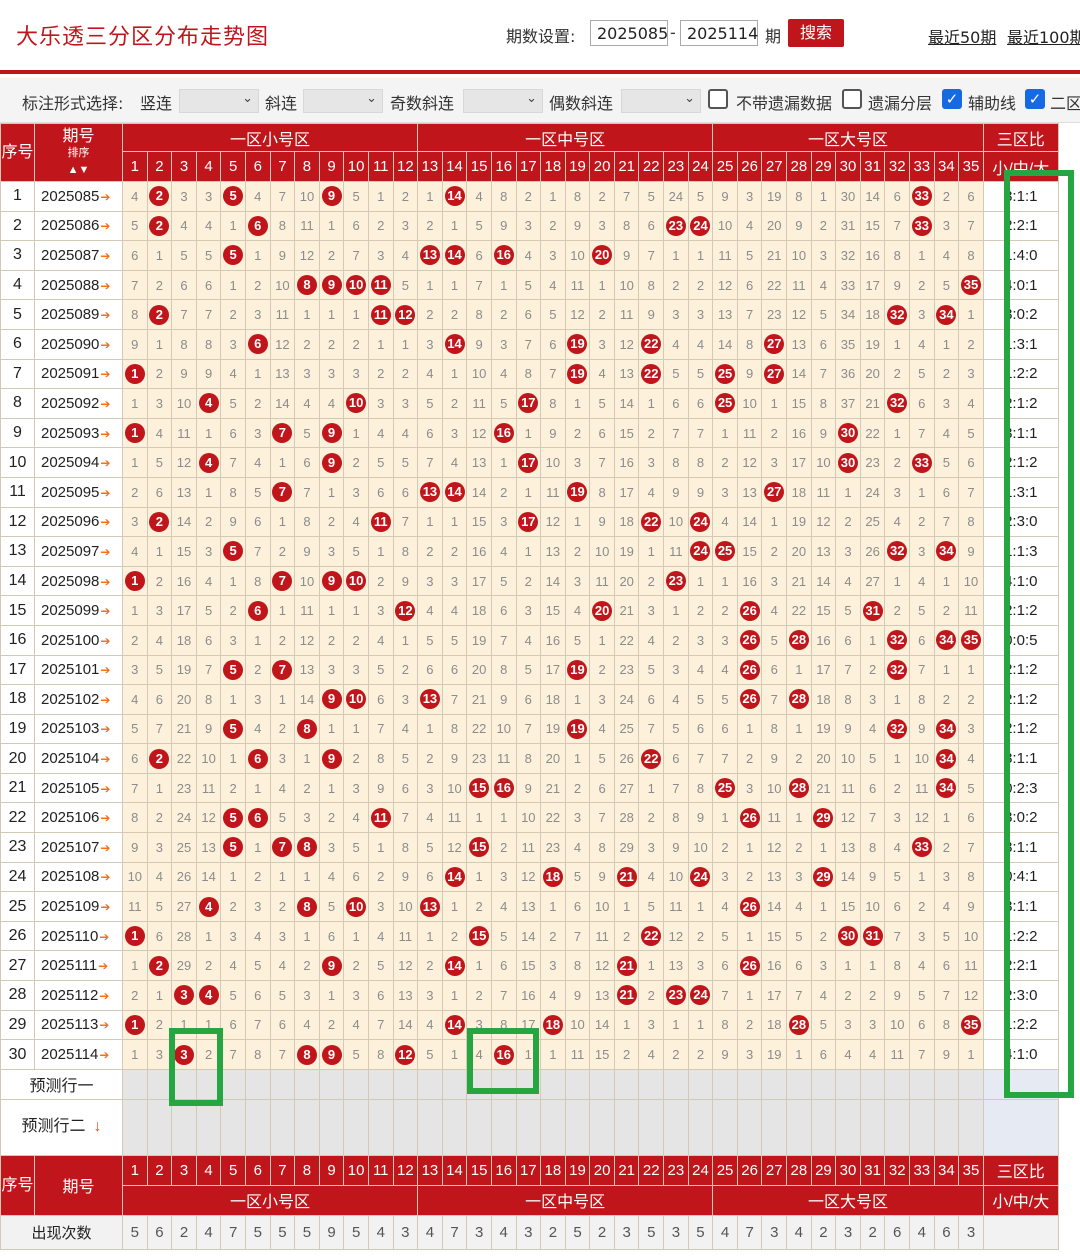  Describe the element at coordinates (503, 101) in the screenshot. I see `odd-select: ⌄` at that location.